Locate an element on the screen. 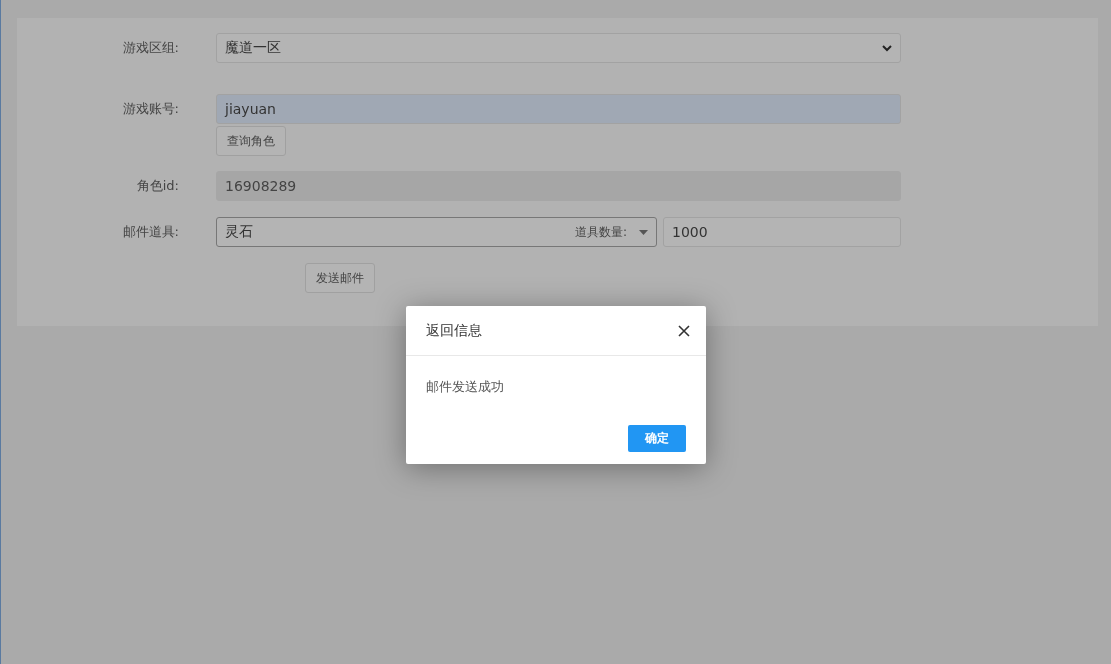 This screenshot has height=664, width=1111. field-label: 游戏账号: is located at coordinates (150, 109).